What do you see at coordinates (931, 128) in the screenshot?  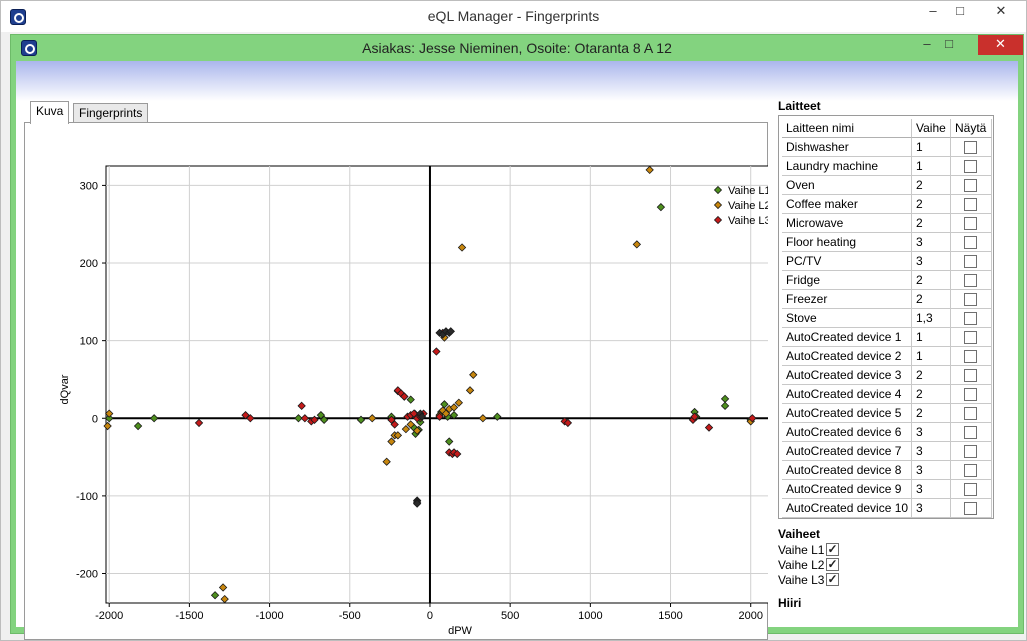 I see `column-header-phase: Vaihe` at bounding box center [931, 128].